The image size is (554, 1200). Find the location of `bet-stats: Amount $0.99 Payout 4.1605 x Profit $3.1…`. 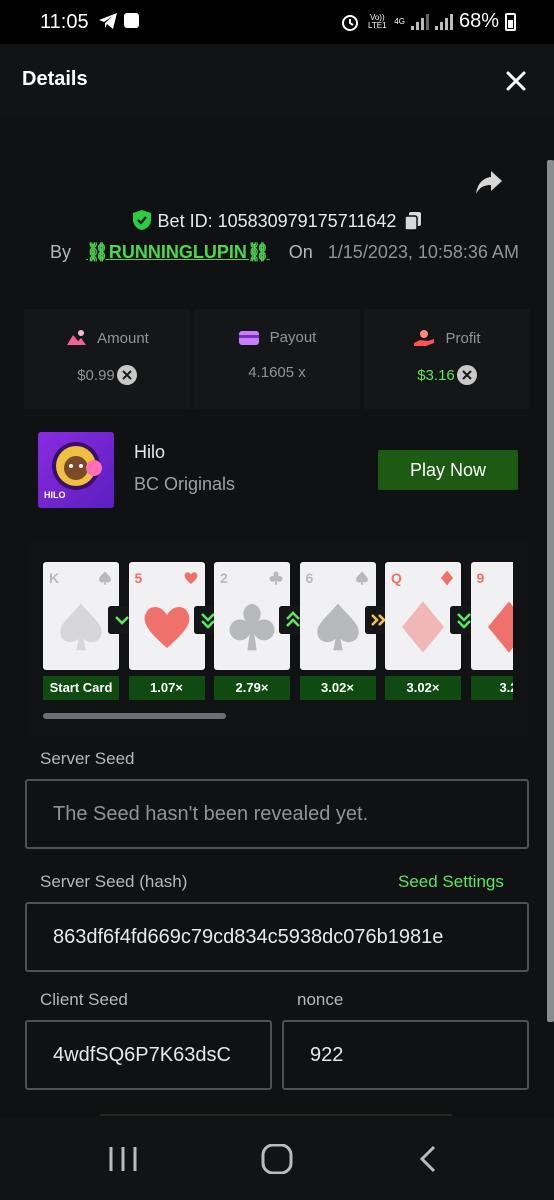

bet-stats: Amount $0.99 Payout 4.1605 x Profit $3.1… is located at coordinates (277, 359).